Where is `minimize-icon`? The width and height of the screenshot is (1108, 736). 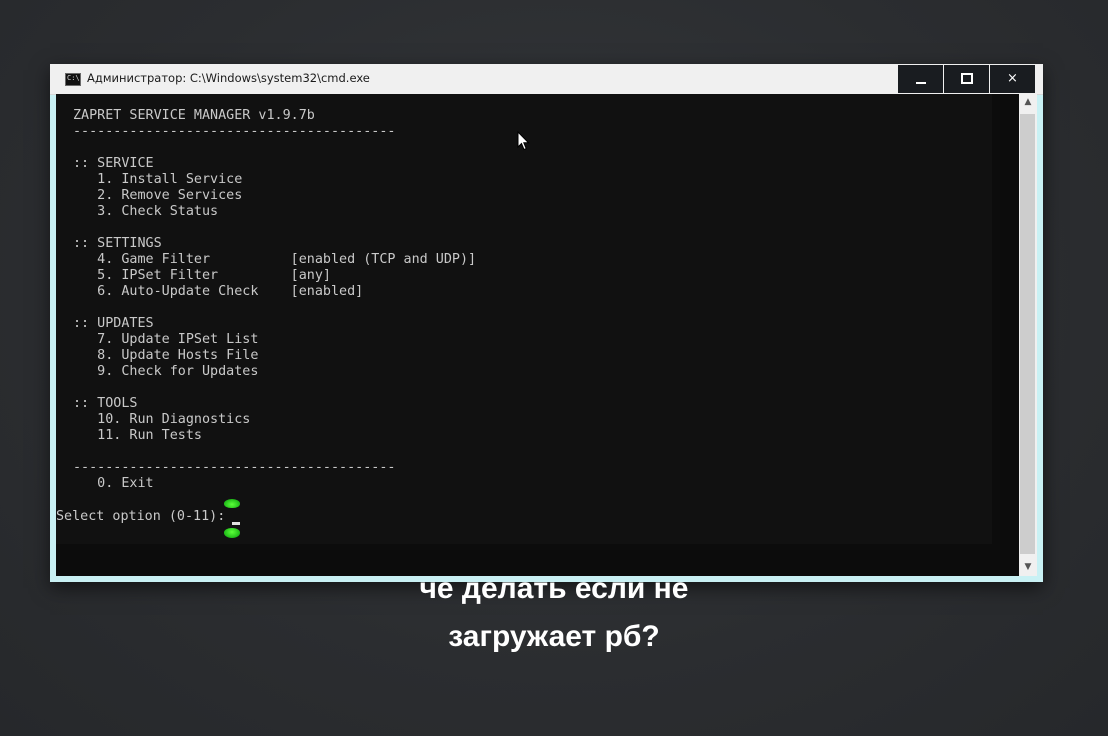 minimize-icon is located at coordinates (920, 82).